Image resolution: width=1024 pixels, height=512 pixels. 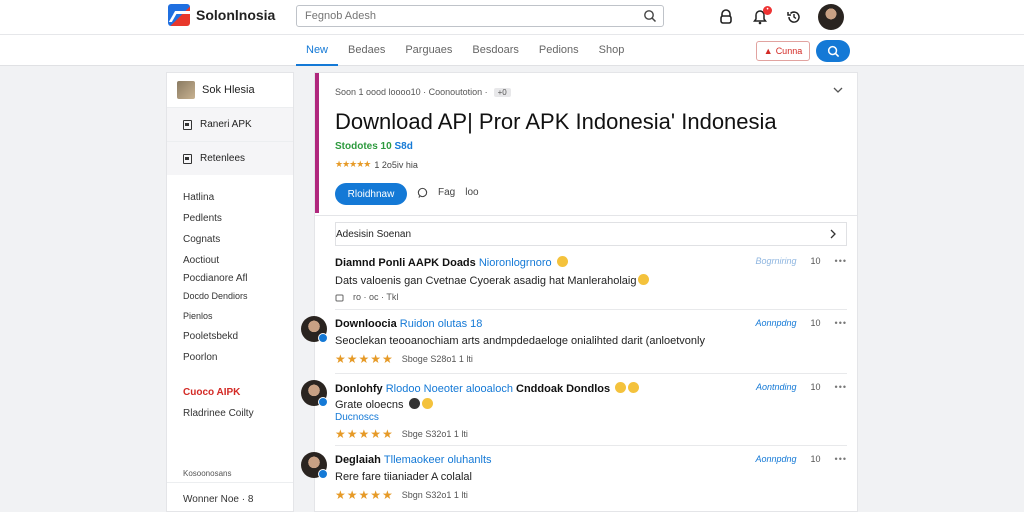 I want to click on sidebar-box-2: Retenlees, so click(x=230, y=158).